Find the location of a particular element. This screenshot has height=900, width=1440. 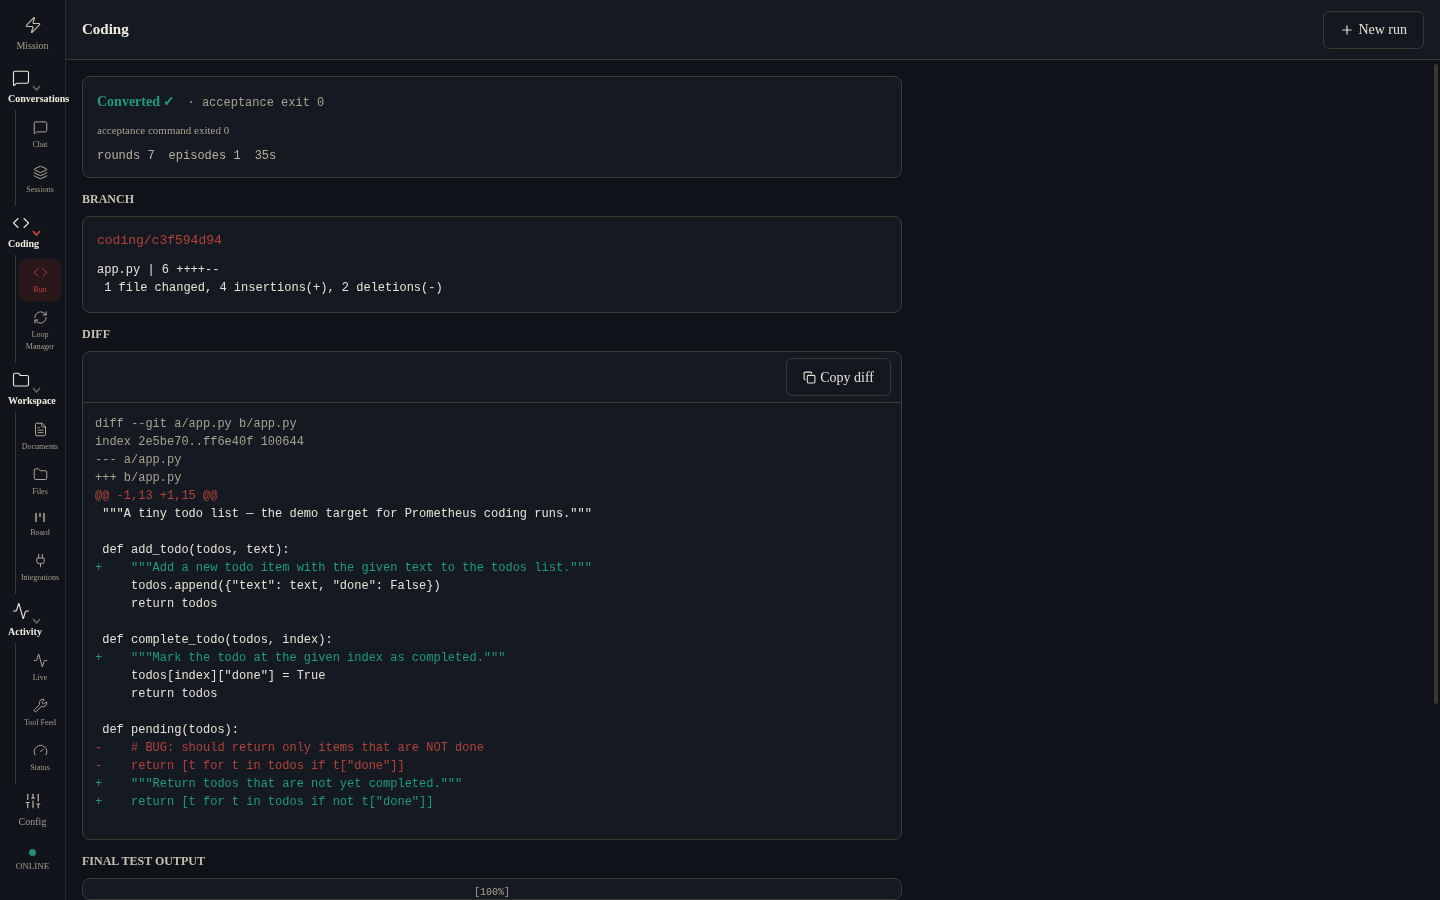

gauge-icon is located at coordinates (40, 750).